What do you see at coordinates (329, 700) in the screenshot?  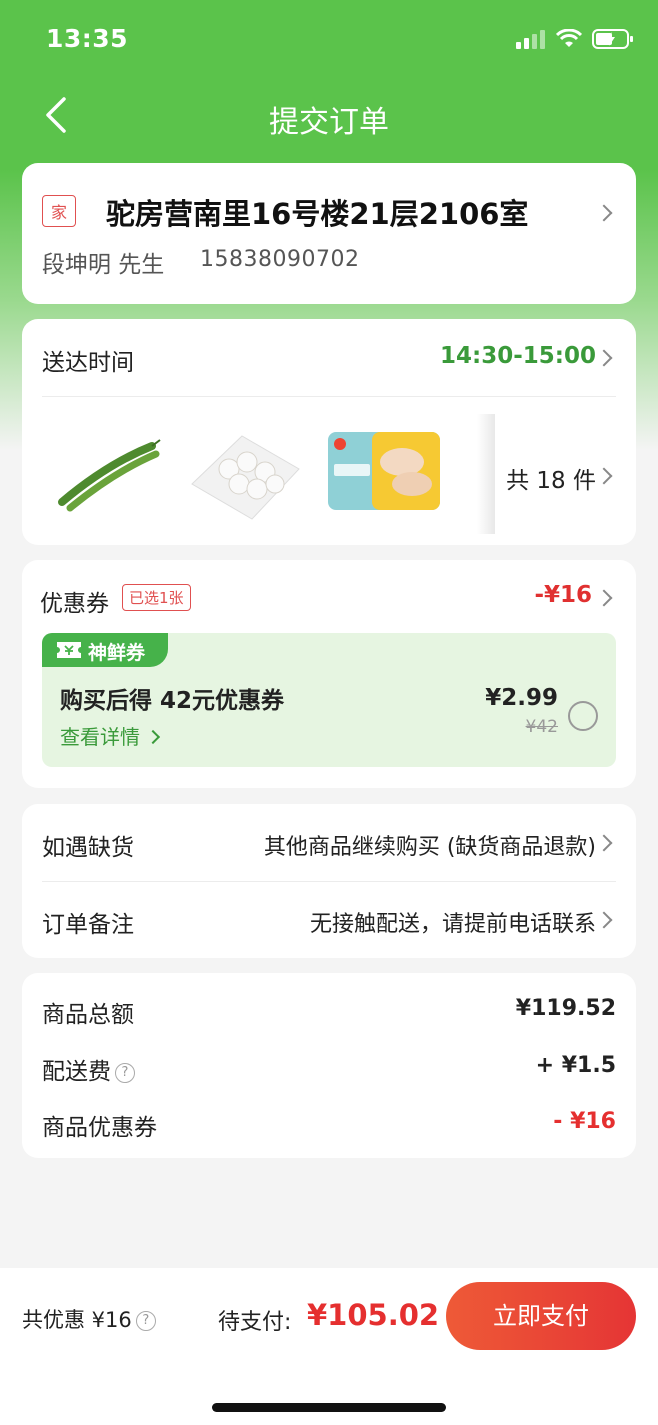 I see `coupon-offer-box: 神鲜券 购买后得 42元优惠券 查看详情 ¥2.99 ¥42` at bounding box center [329, 700].